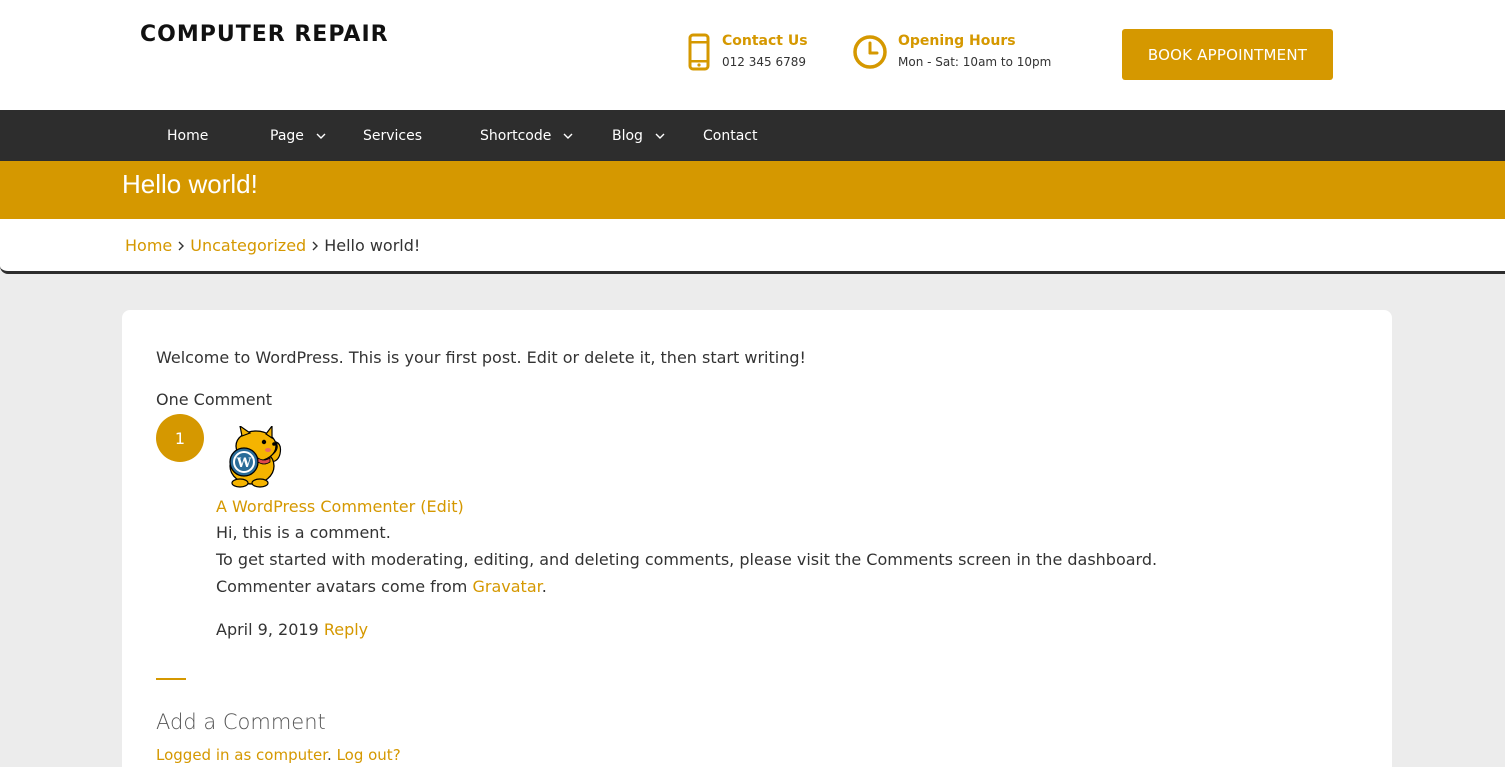  I want to click on comment-text-line-3: Commenter avatars come from Gravatar., so click(381, 586).